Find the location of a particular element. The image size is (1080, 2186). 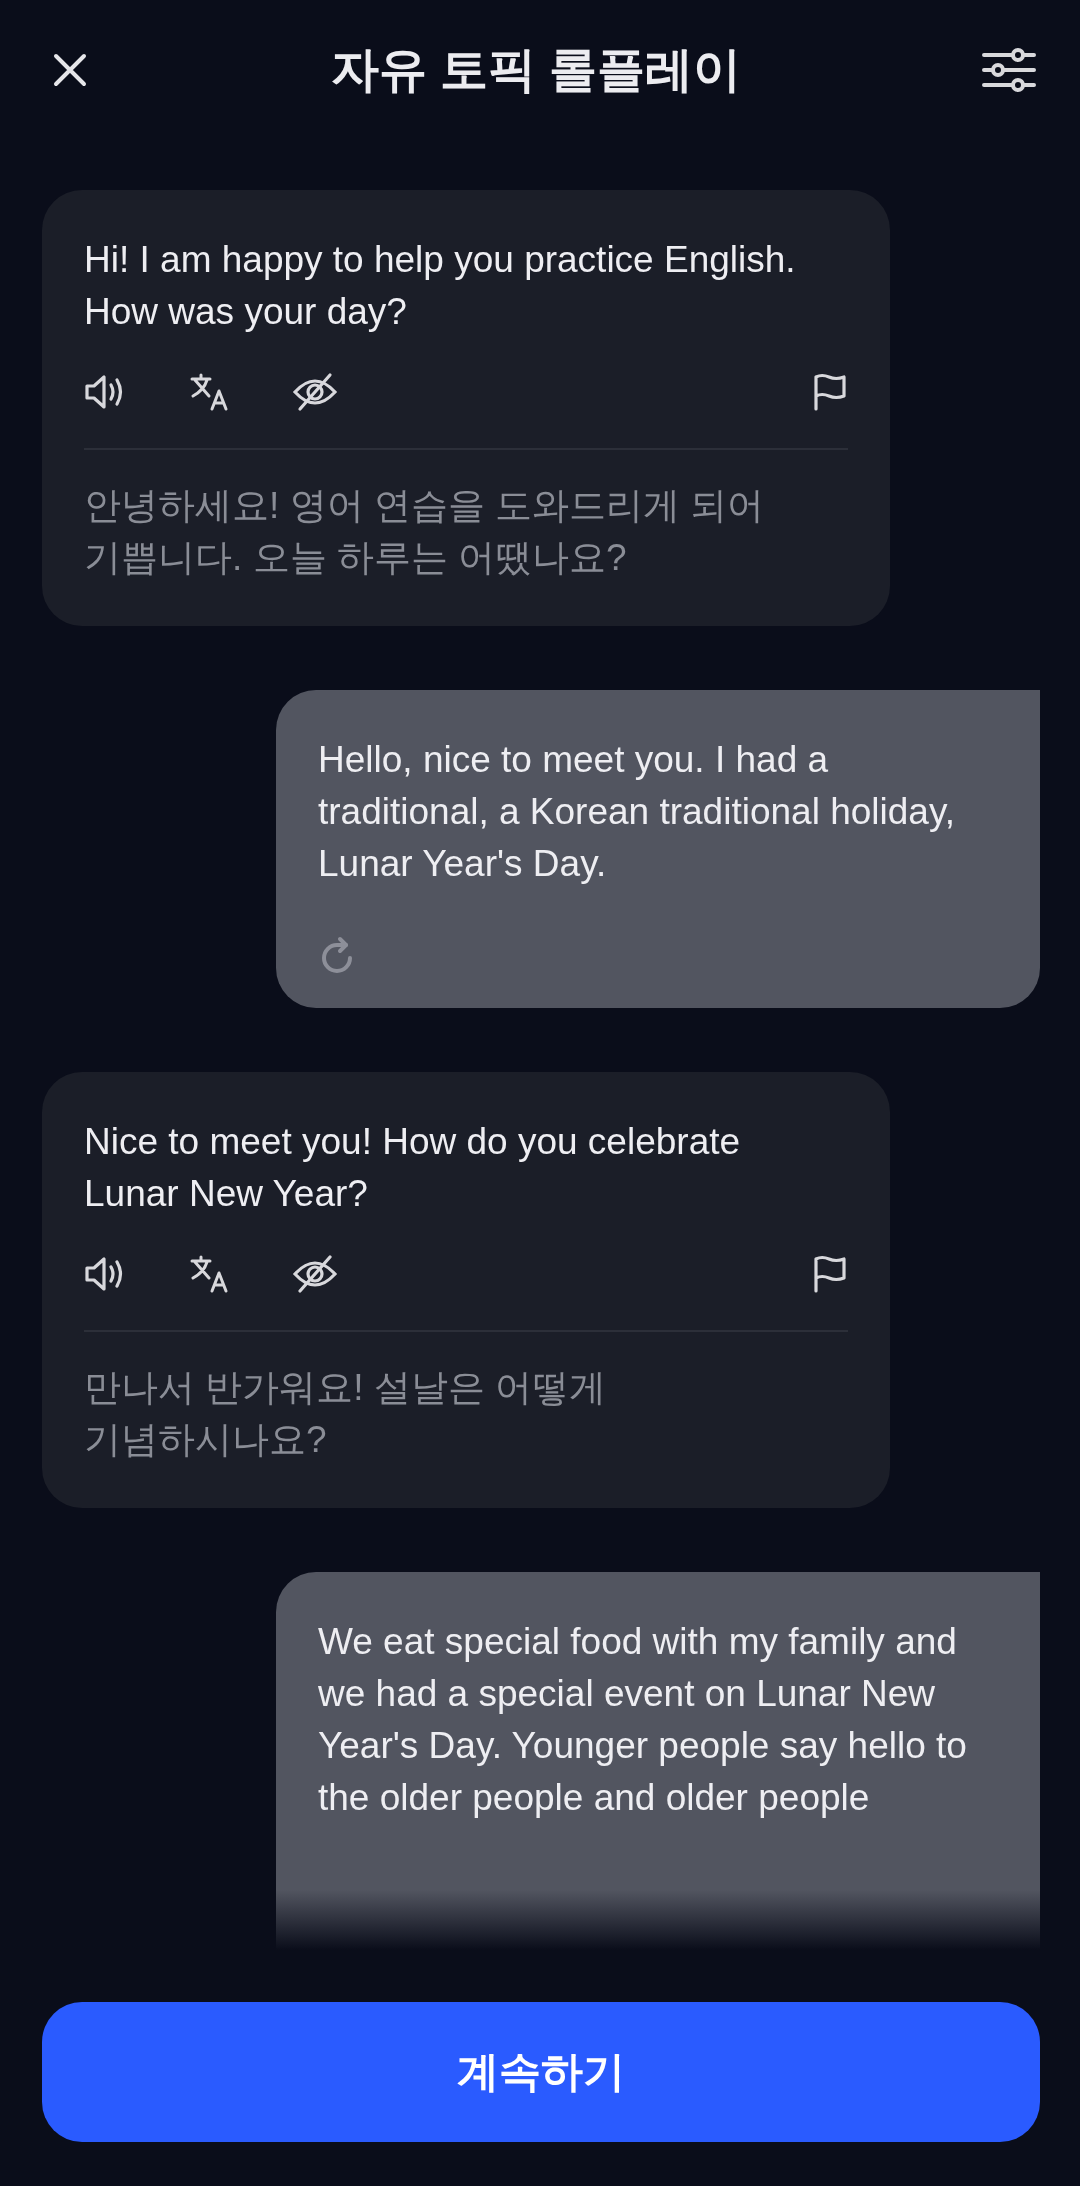

message-text: Hi! I am happy to help you practice English. How was your day? is located at coordinates (440, 286).